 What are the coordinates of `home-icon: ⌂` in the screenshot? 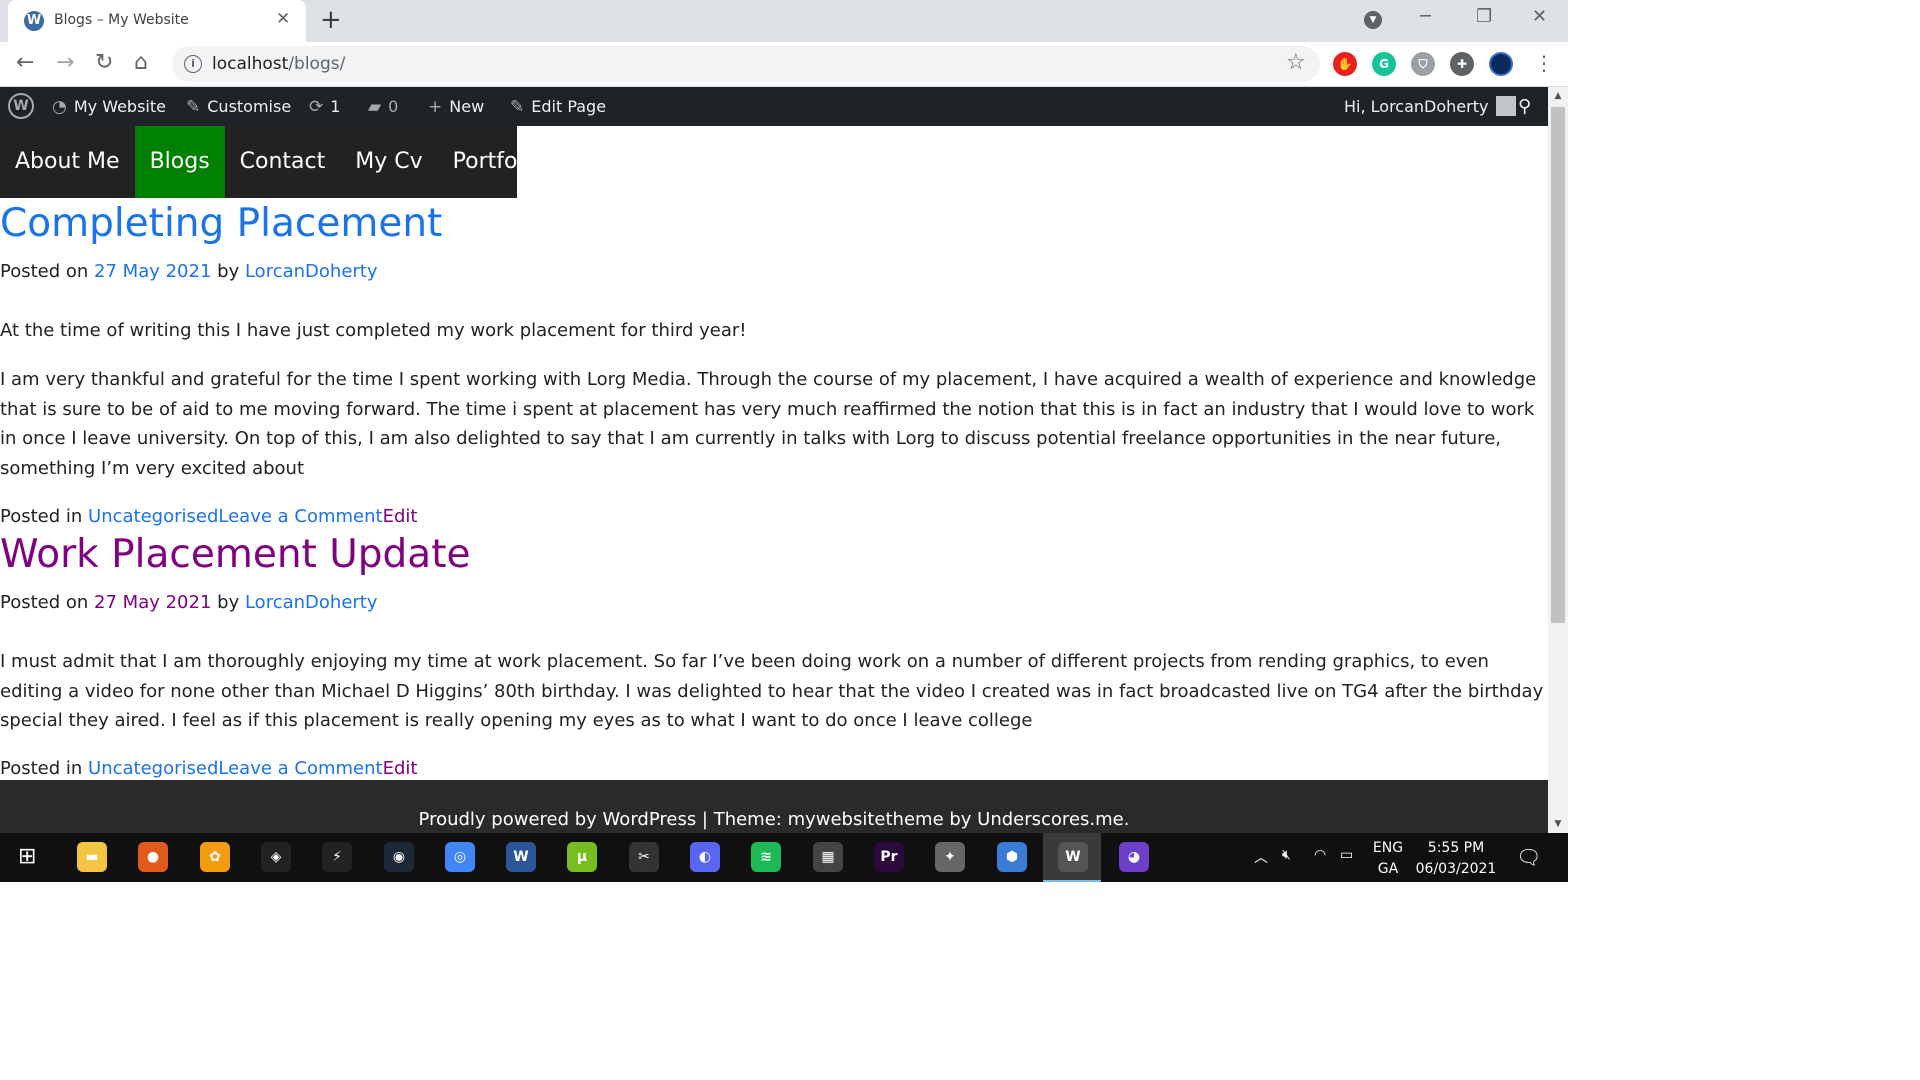 It's located at (141, 63).